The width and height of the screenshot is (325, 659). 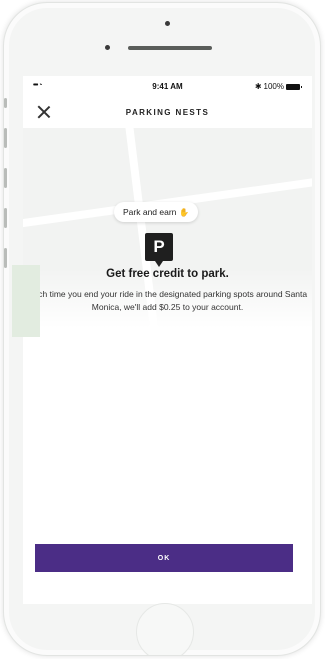 What do you see at coordinates (5, 103) in the screenshot?
I see `mute-switch` at bounding box center [5, 103].